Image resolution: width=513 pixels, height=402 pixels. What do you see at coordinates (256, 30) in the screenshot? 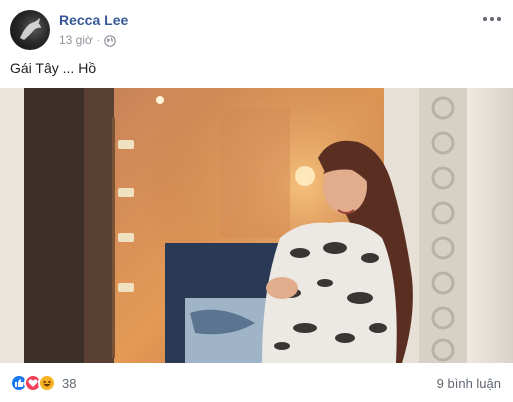
I see `post-header: Recca Lee 13 giờ ·` at bounding box center [256, 30].